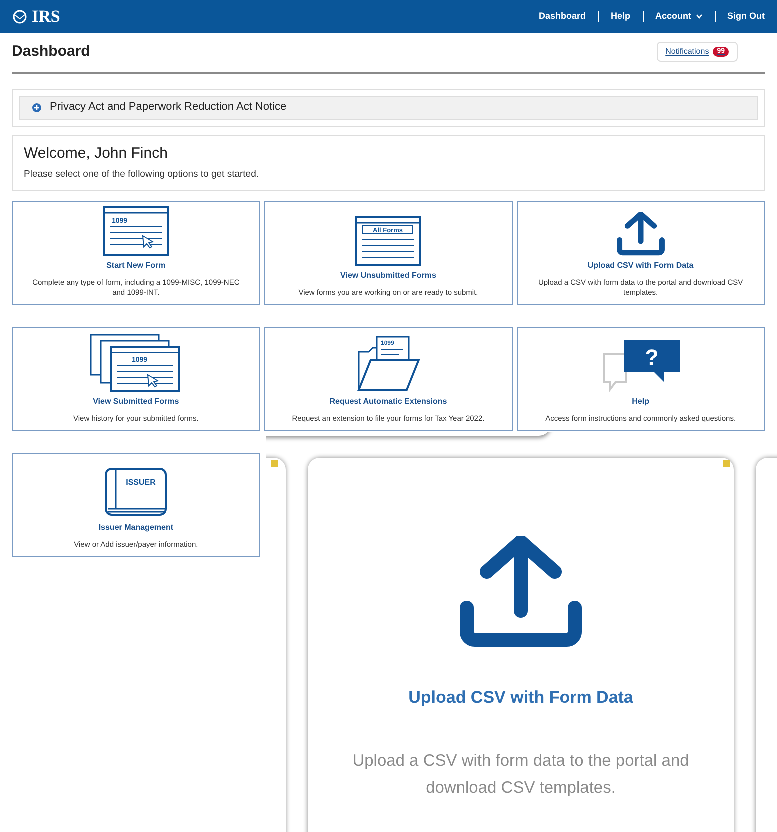 This screenshot has height=832, width=777. What do you see at coordinates (746, 17) in the screenshot?
I see `nav-link: Sign Out` at bounding box center [746, 17].